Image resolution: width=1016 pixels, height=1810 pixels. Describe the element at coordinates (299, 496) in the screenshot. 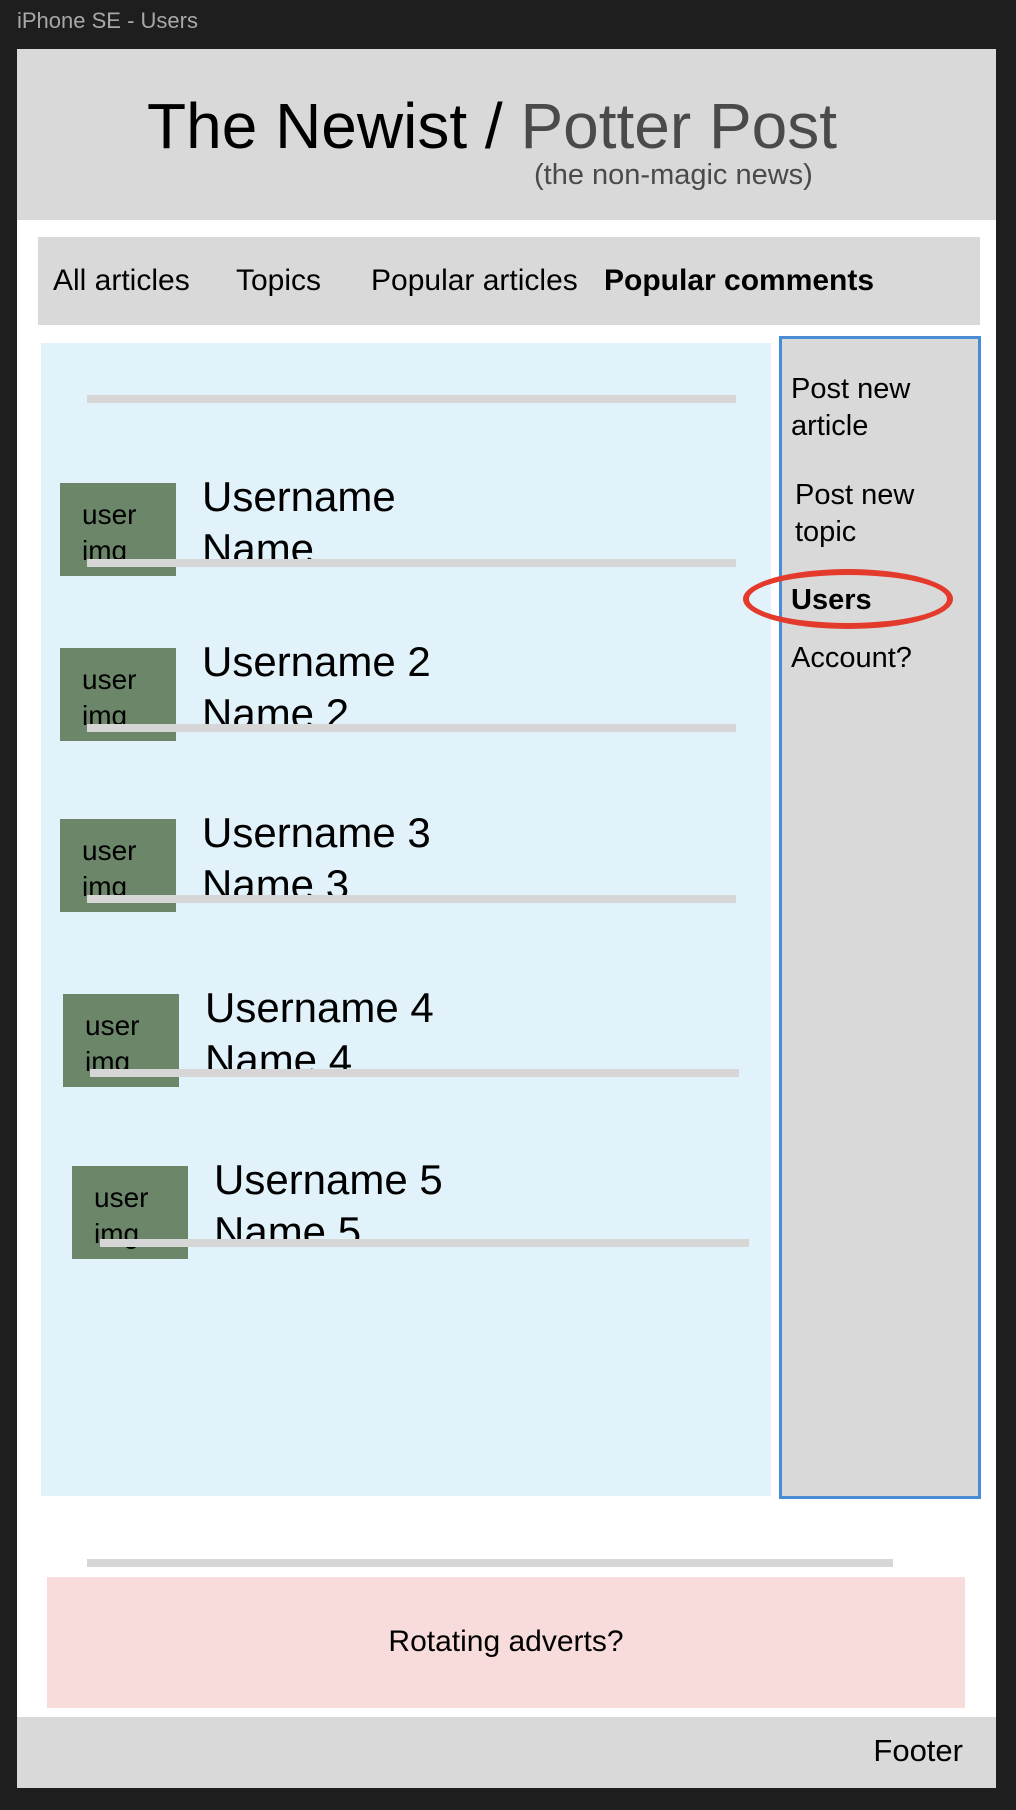

I see `user-username: Username` at that location.